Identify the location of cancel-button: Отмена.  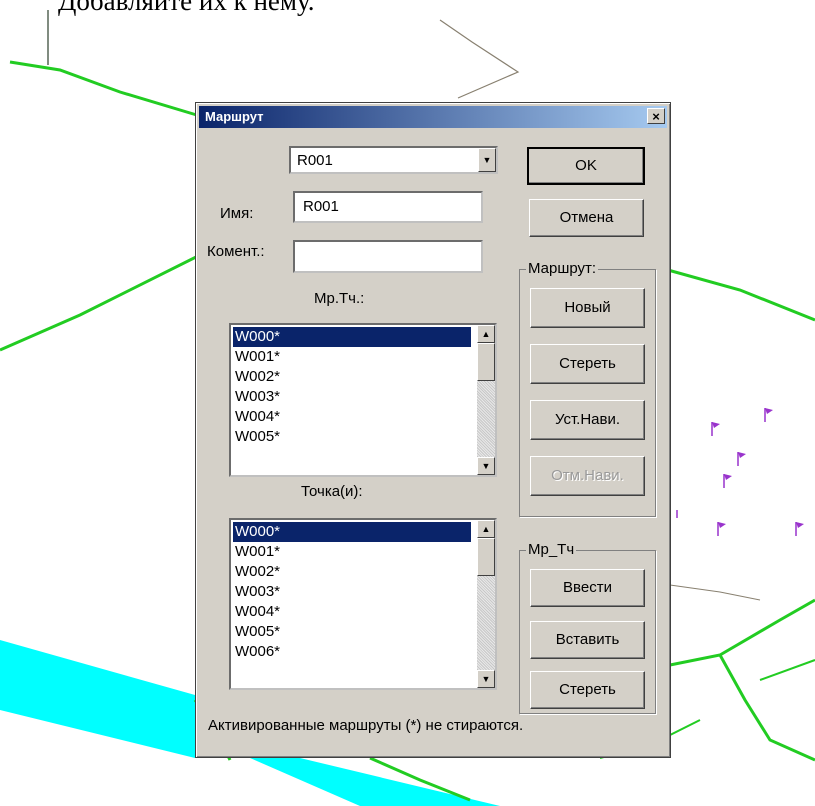
(586, 218).